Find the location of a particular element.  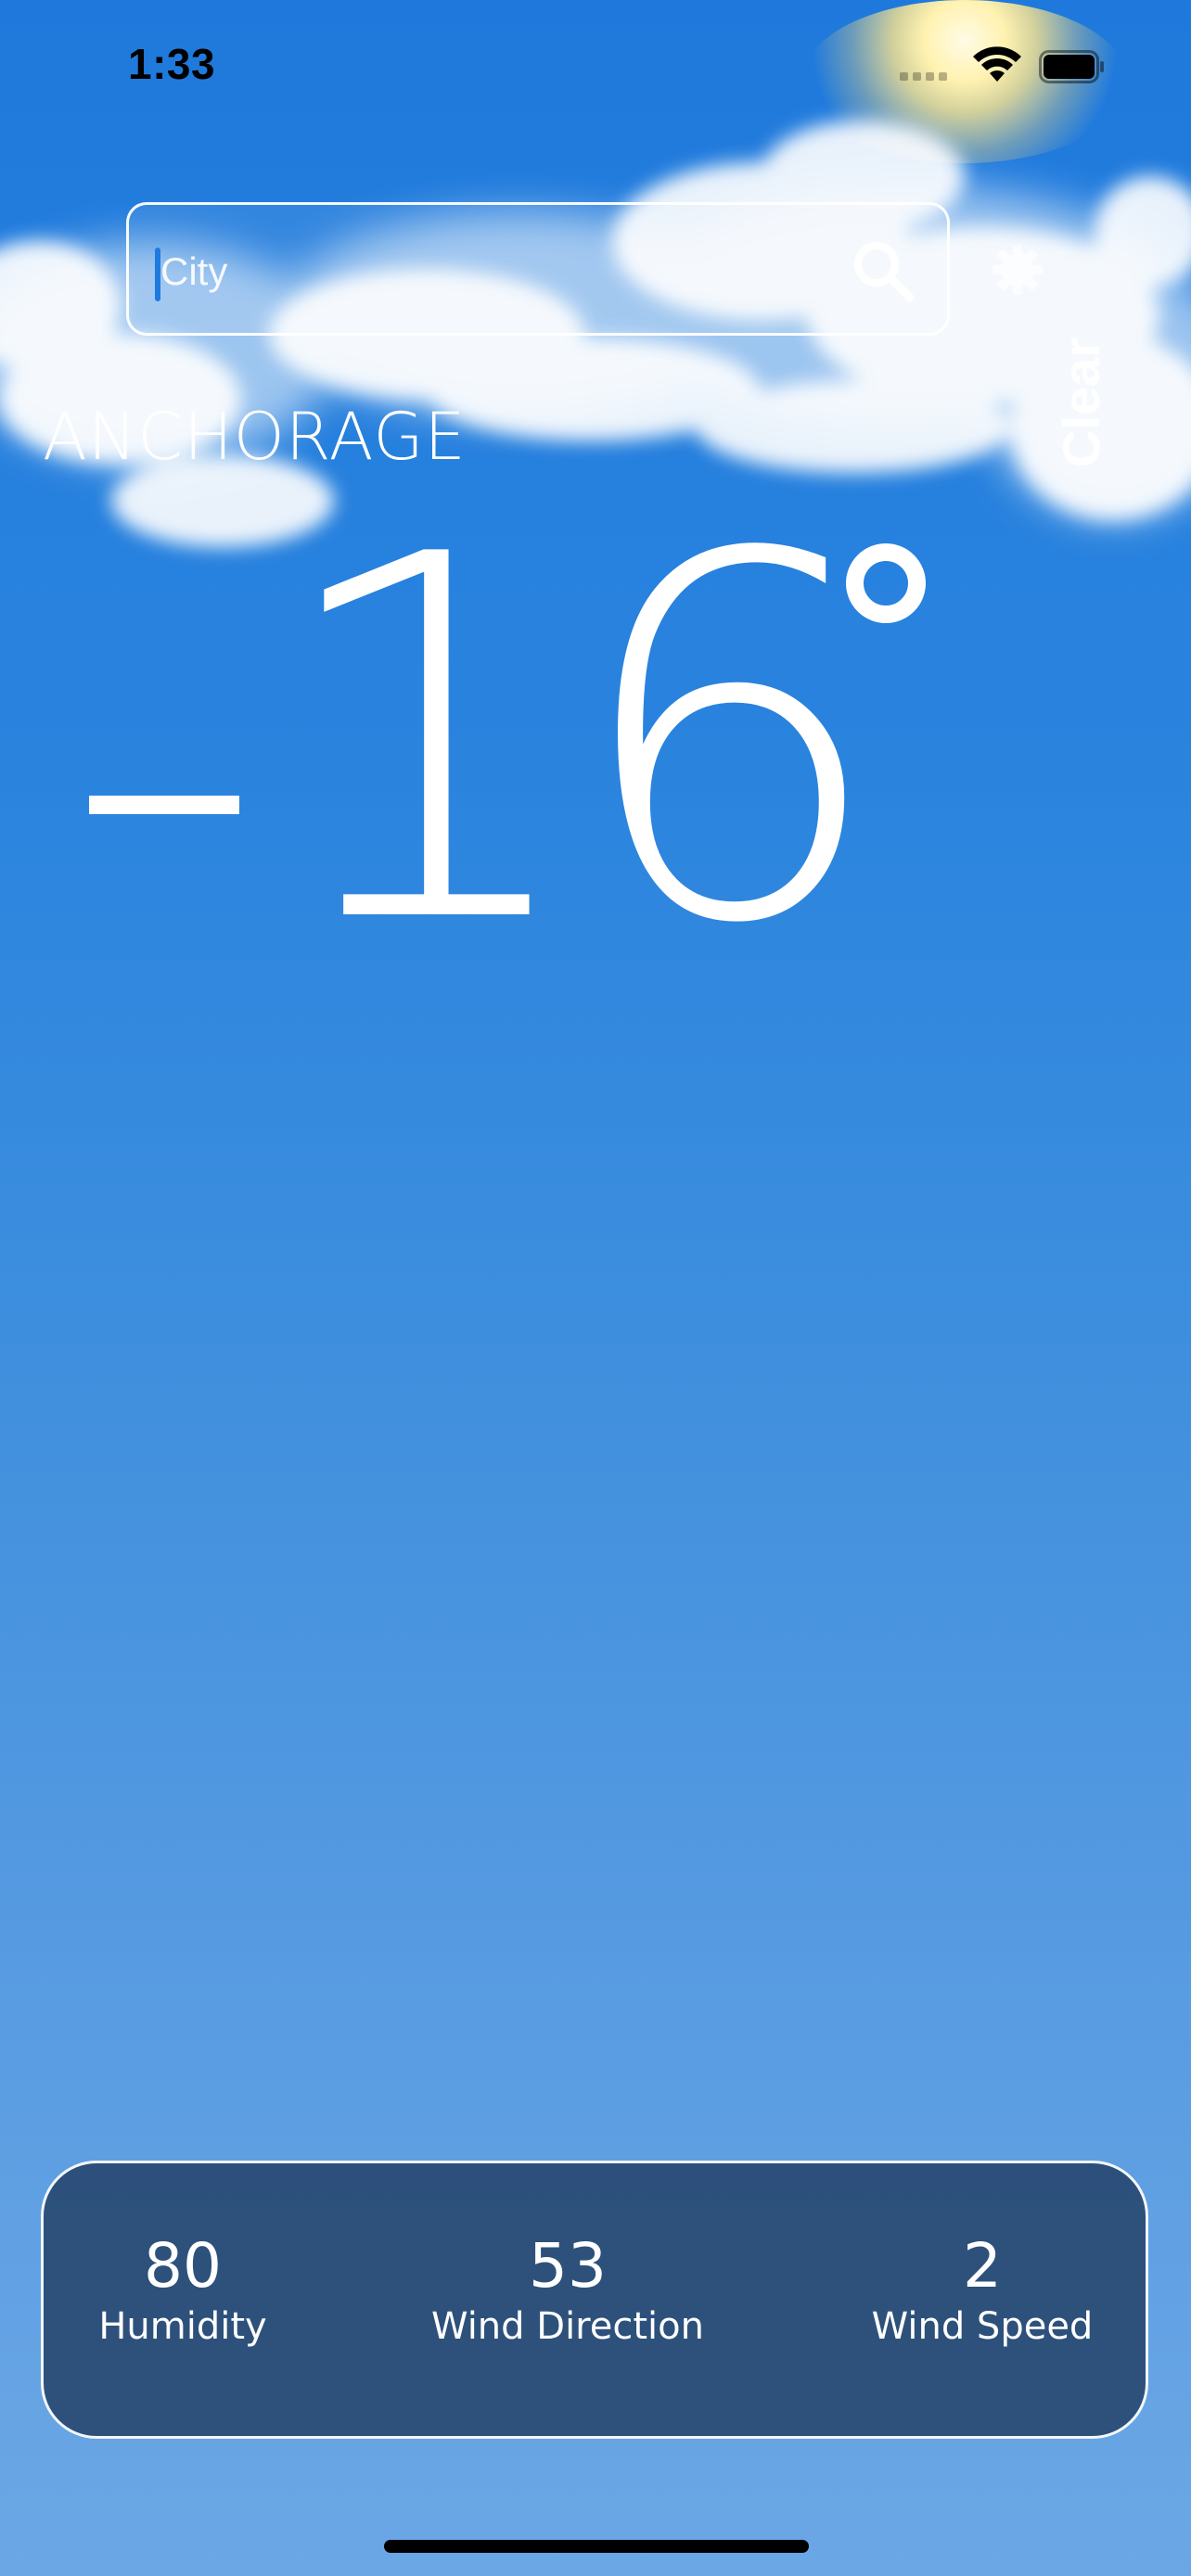

degree-symbol is located at coordinates (886, 583).